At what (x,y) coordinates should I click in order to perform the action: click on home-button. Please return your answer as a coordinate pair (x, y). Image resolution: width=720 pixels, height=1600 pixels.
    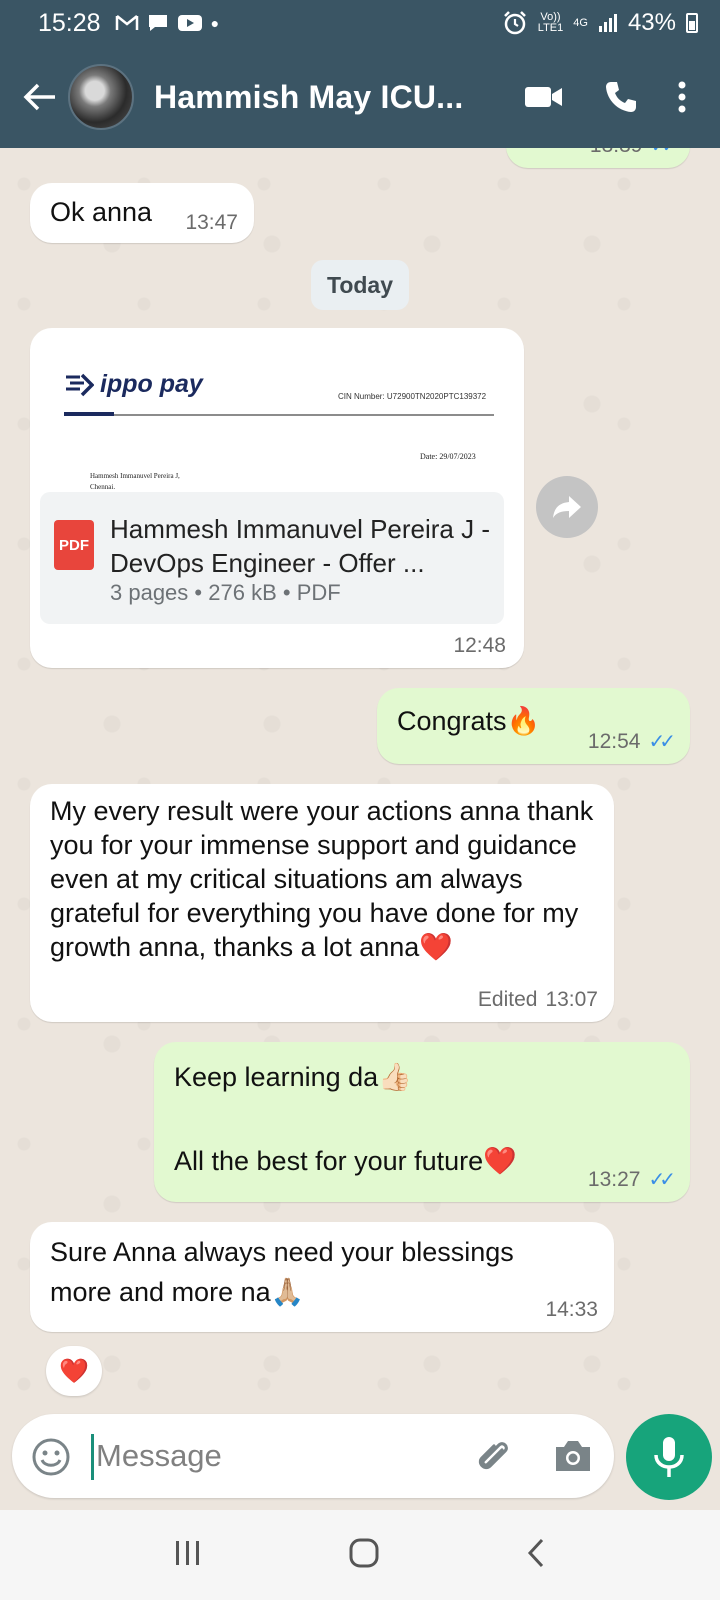
    Looking at the image, I should click on (364, 1555).